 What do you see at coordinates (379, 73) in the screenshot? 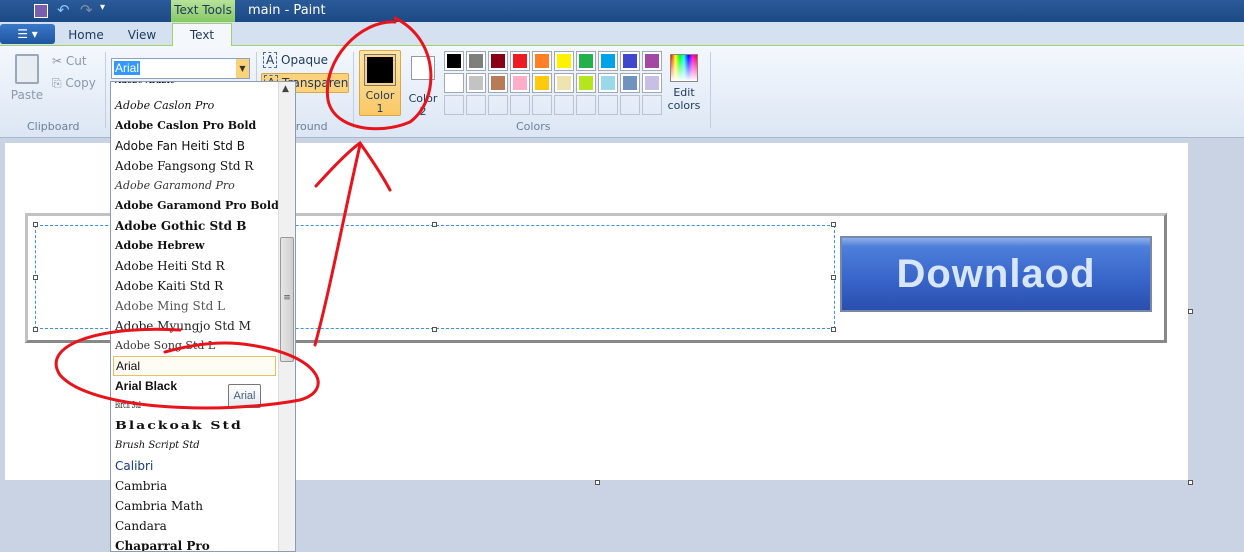
I see `annotation-circle-colors` at bounding box center [379, 73].